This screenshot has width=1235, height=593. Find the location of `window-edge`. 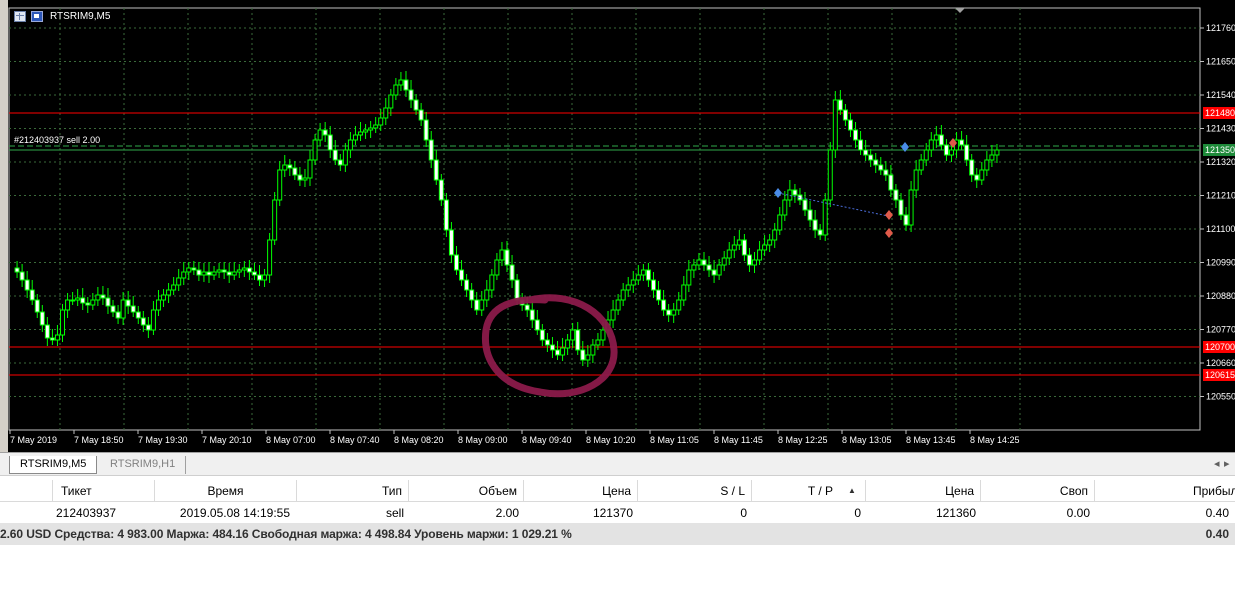

window-edge is located at coordinates (4, 226).